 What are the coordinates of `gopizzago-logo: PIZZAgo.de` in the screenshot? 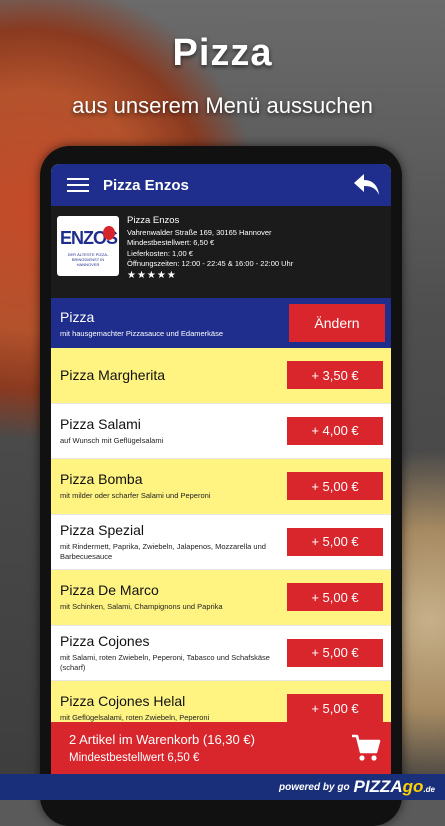 It's located at (394, 786).